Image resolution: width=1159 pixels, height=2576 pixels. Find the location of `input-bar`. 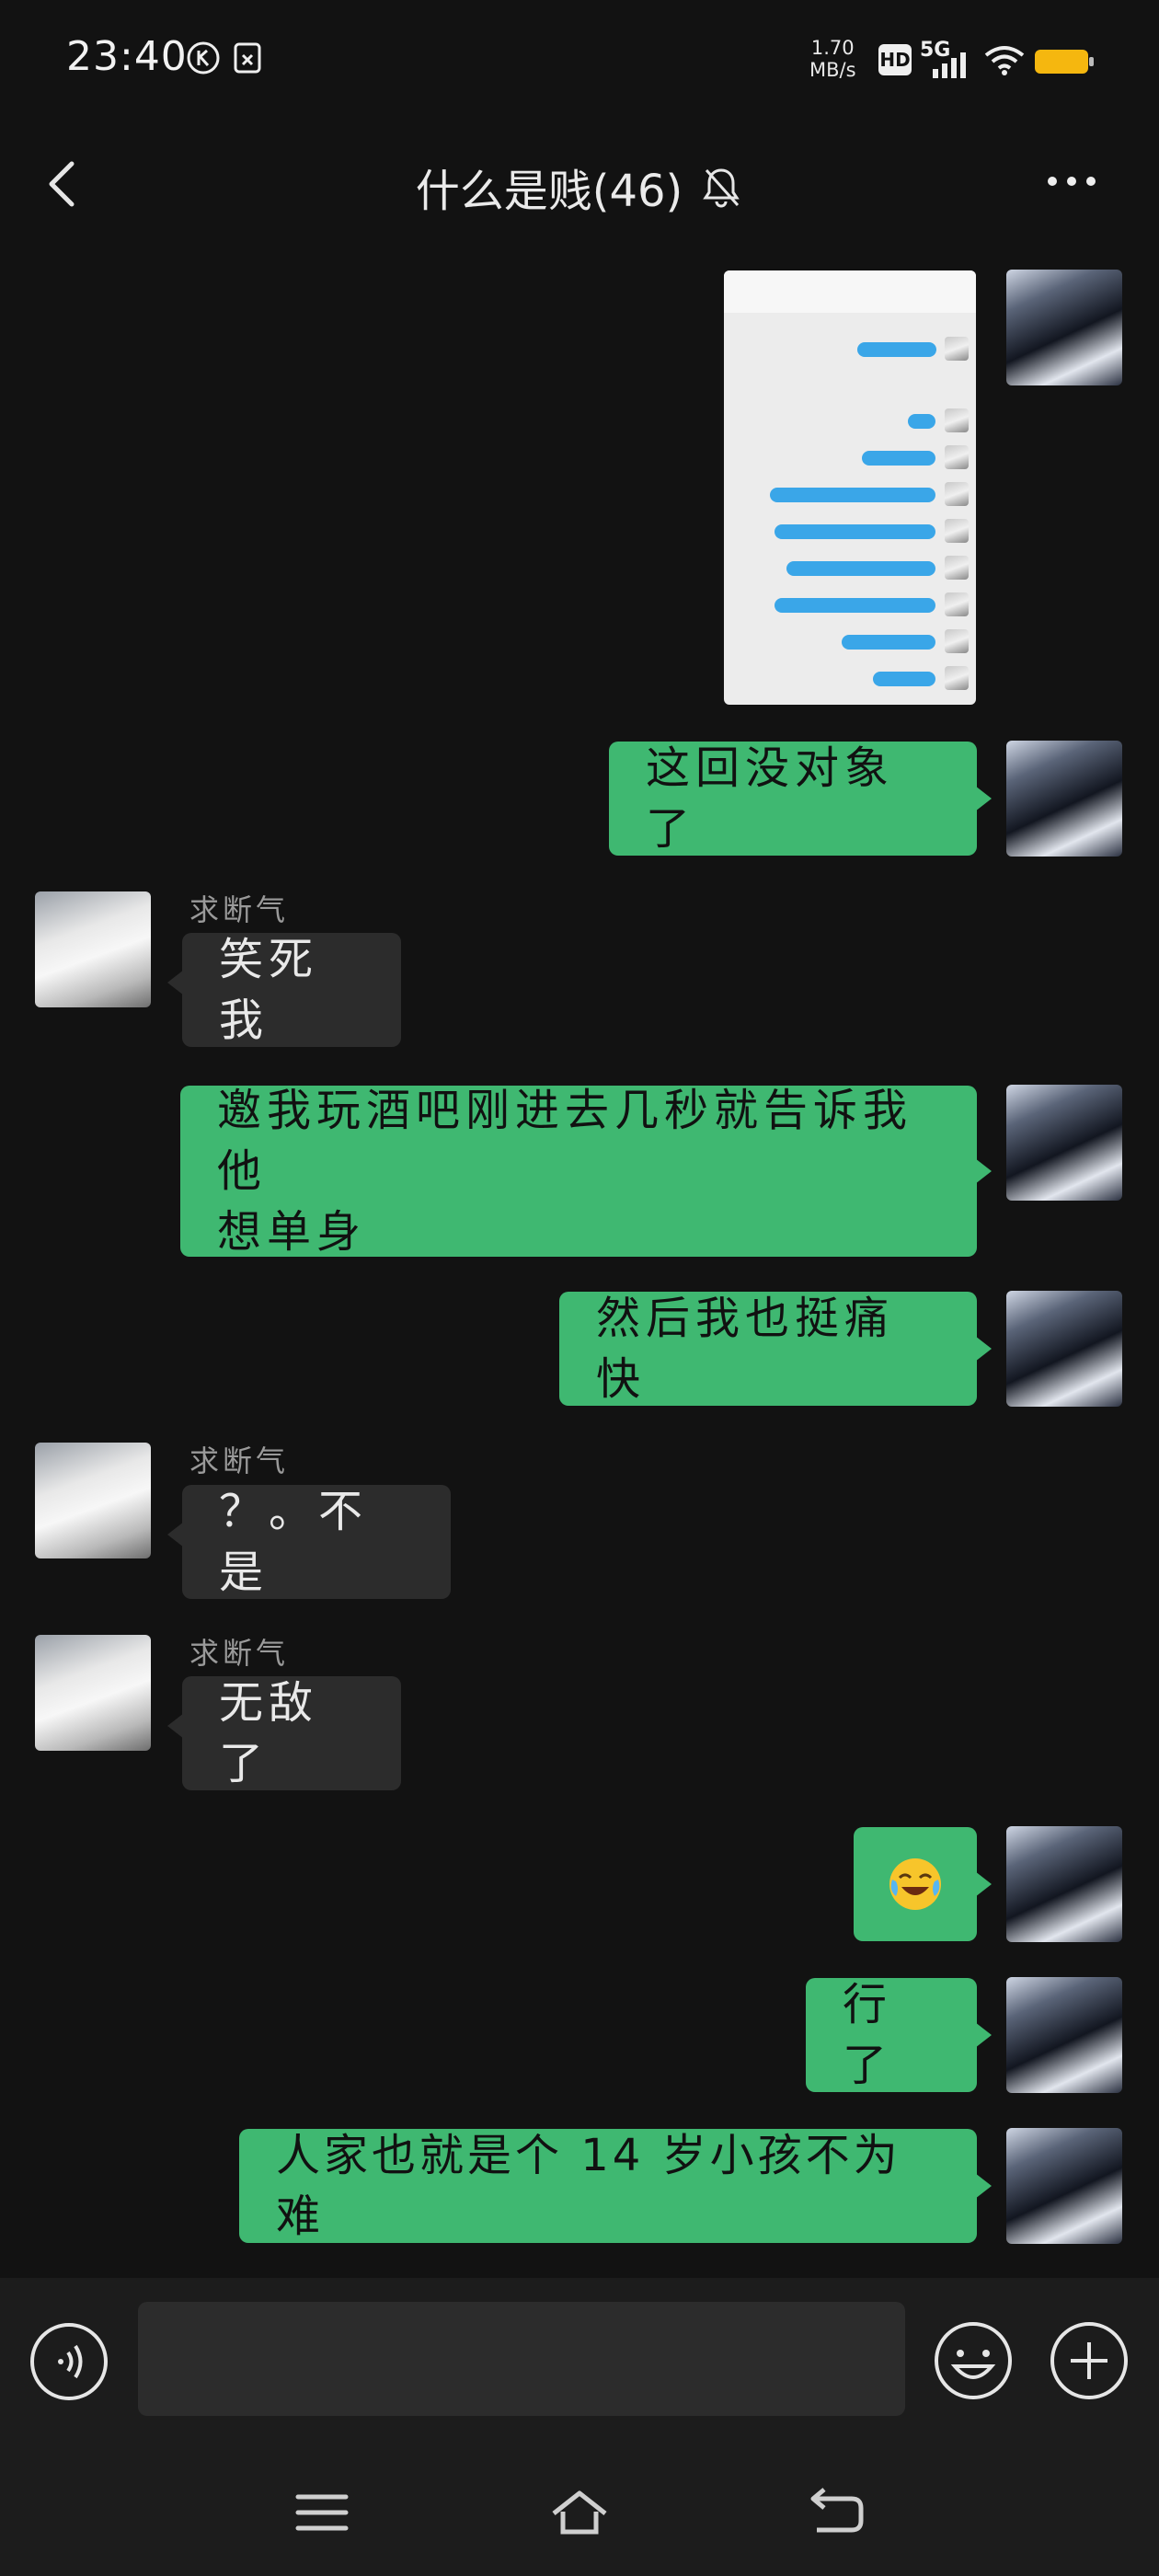

input-bar is located at coordinates (579, 2358).